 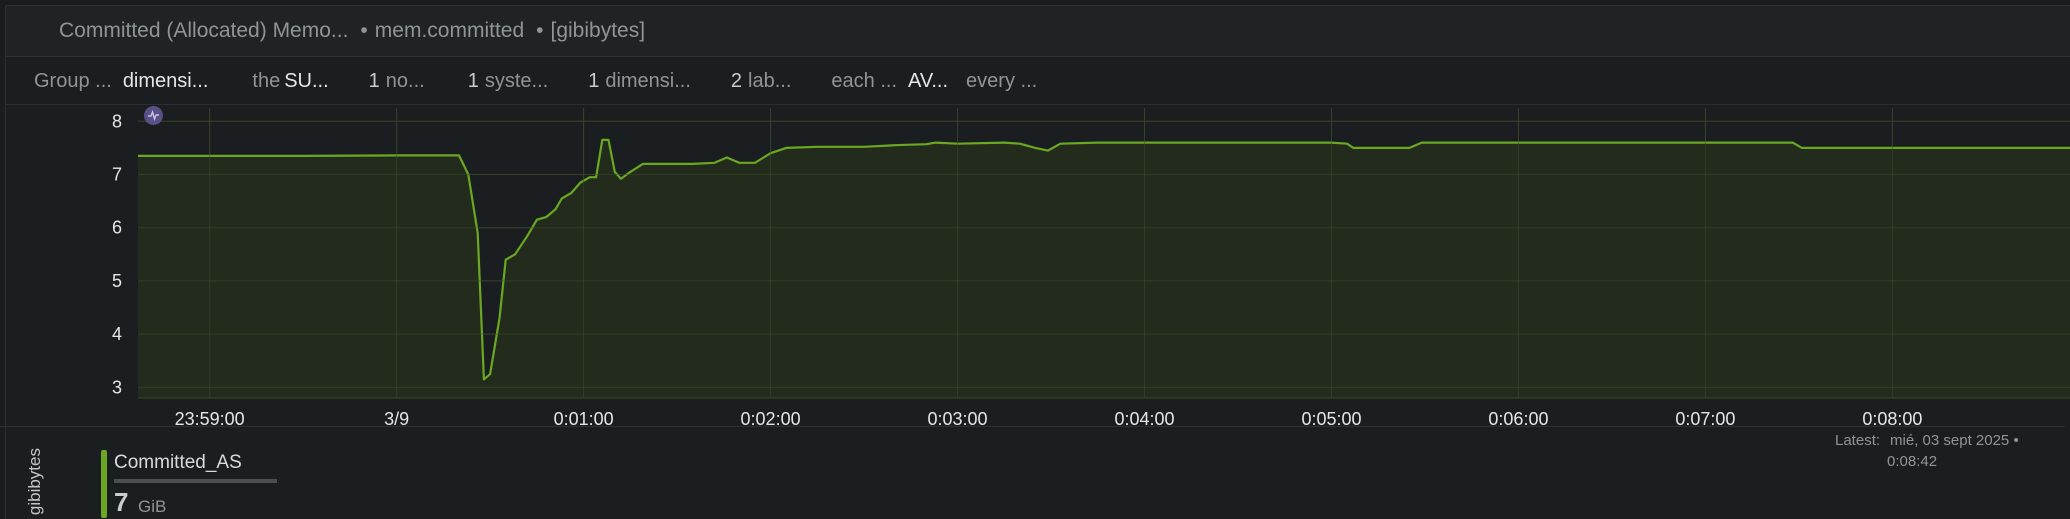 What do you see at coordinates (1912, 461) in the screenshot?
I see `latest-time: 0:08:42` at bounding box center [1912, 461].